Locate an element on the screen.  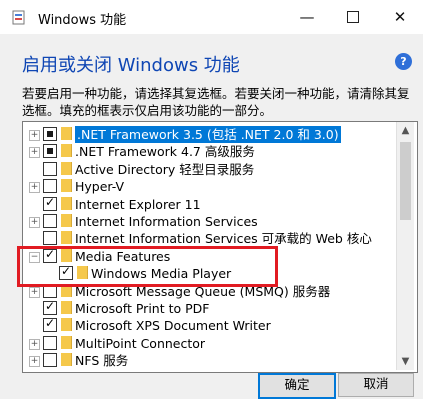
feature-row: ✓ Windows Media Player is located at coordinates (210, 273).